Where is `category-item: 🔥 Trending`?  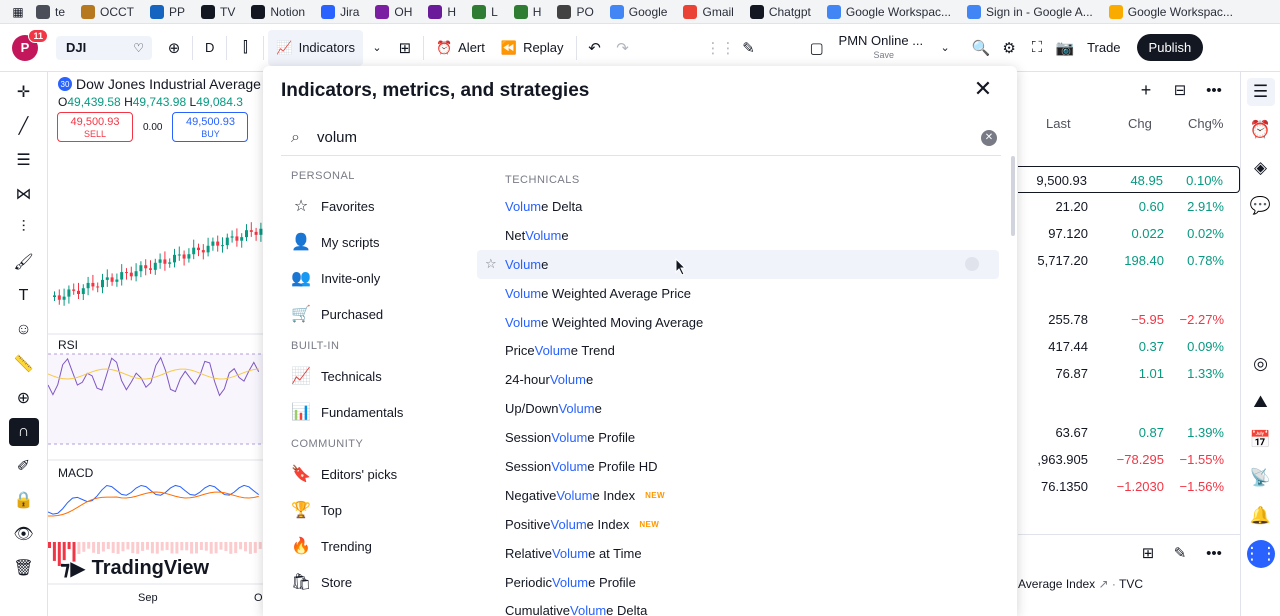
category-item: 🔥 Trending is located at coordinates (376, 546).